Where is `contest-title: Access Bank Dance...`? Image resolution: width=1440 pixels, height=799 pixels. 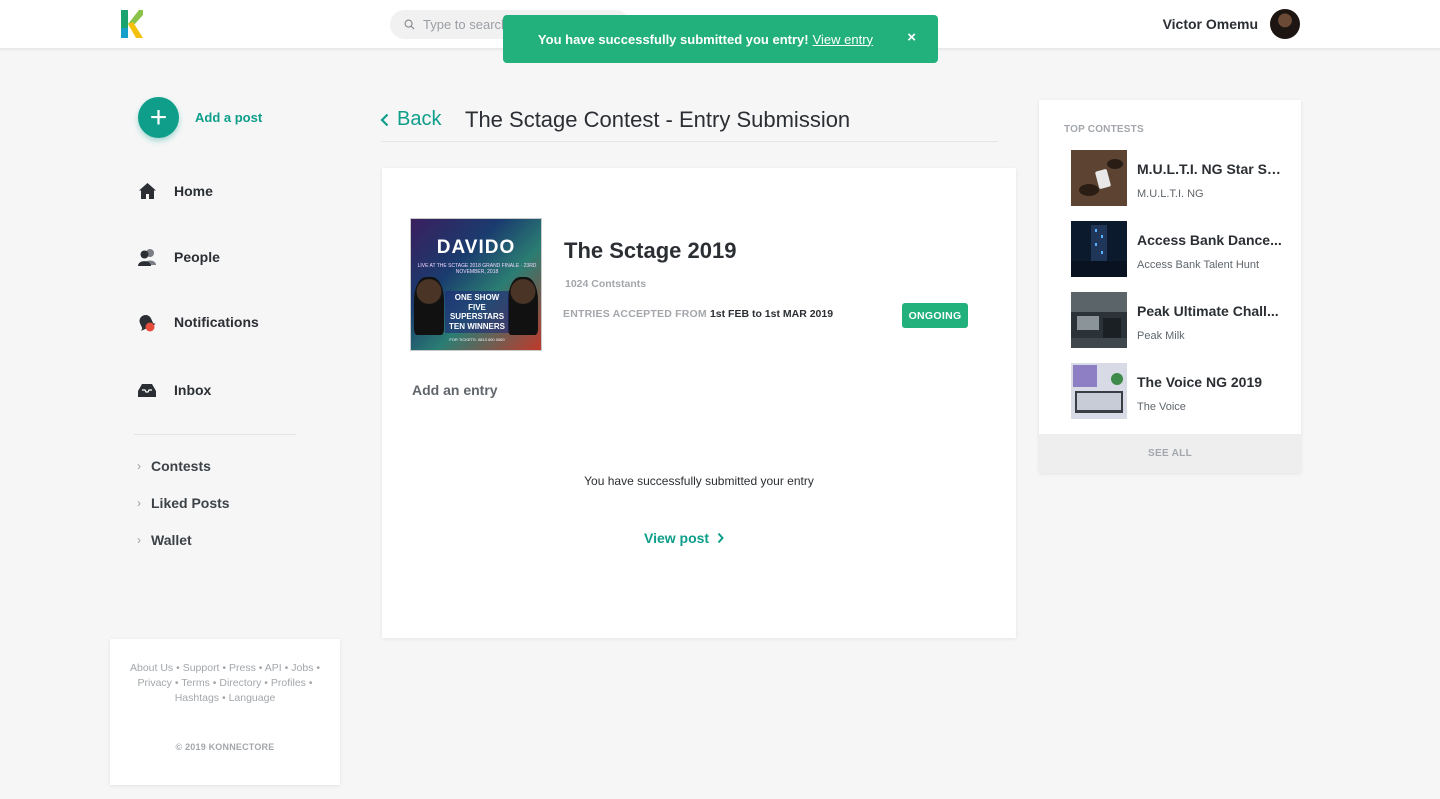 contest-title: Access Bank Dance... is located at coordinates (1209, 240).